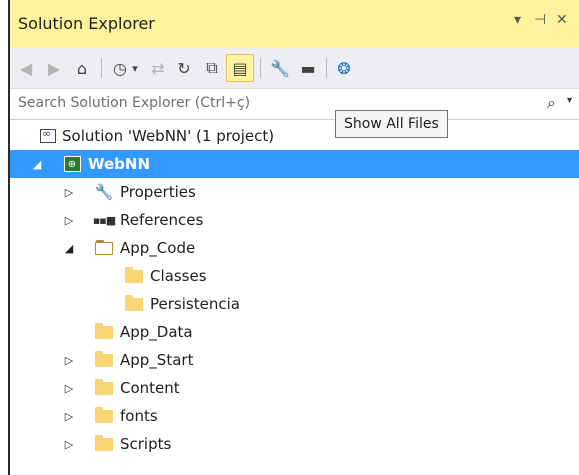 The image size is (579, 475). Describe the element at coordinates (274, 103) in the screenshot. I see `search-input` at that location.